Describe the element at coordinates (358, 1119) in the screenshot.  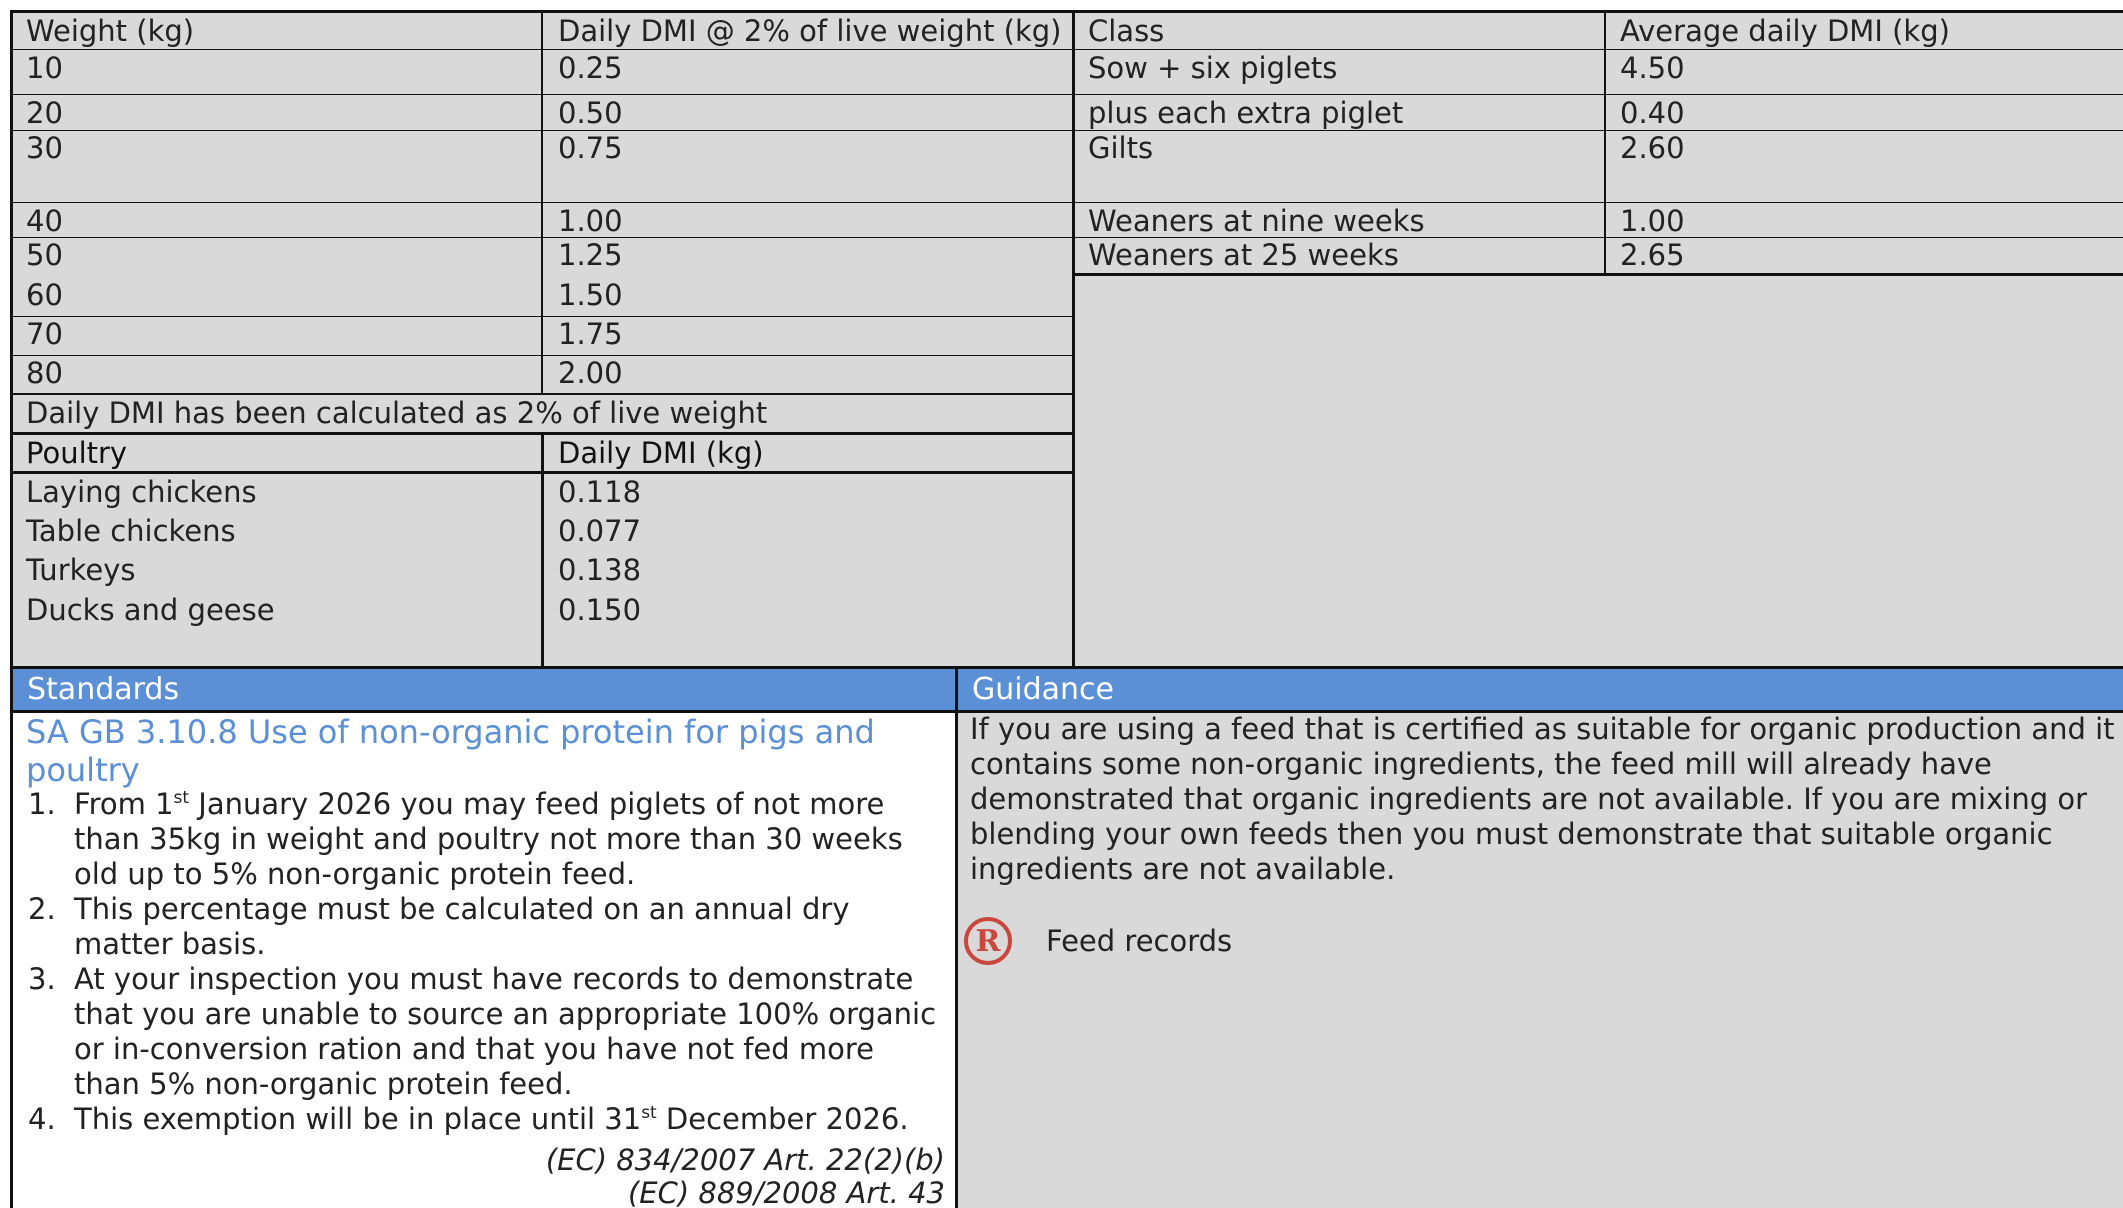
I see `list-text: This exemption will be in place until 31` at that location.